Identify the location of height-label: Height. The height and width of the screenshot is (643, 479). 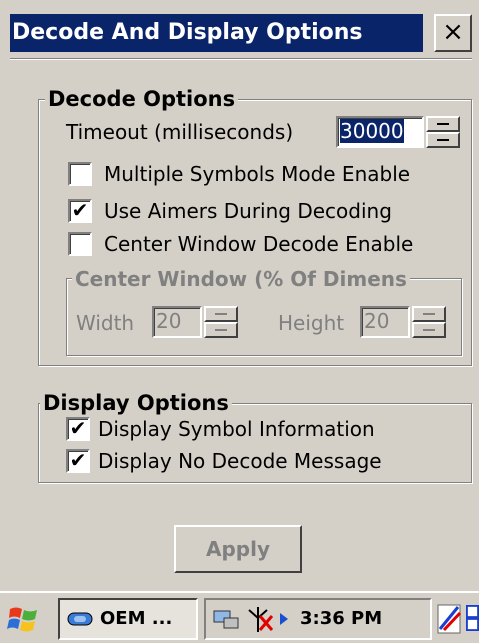
(311, 323).